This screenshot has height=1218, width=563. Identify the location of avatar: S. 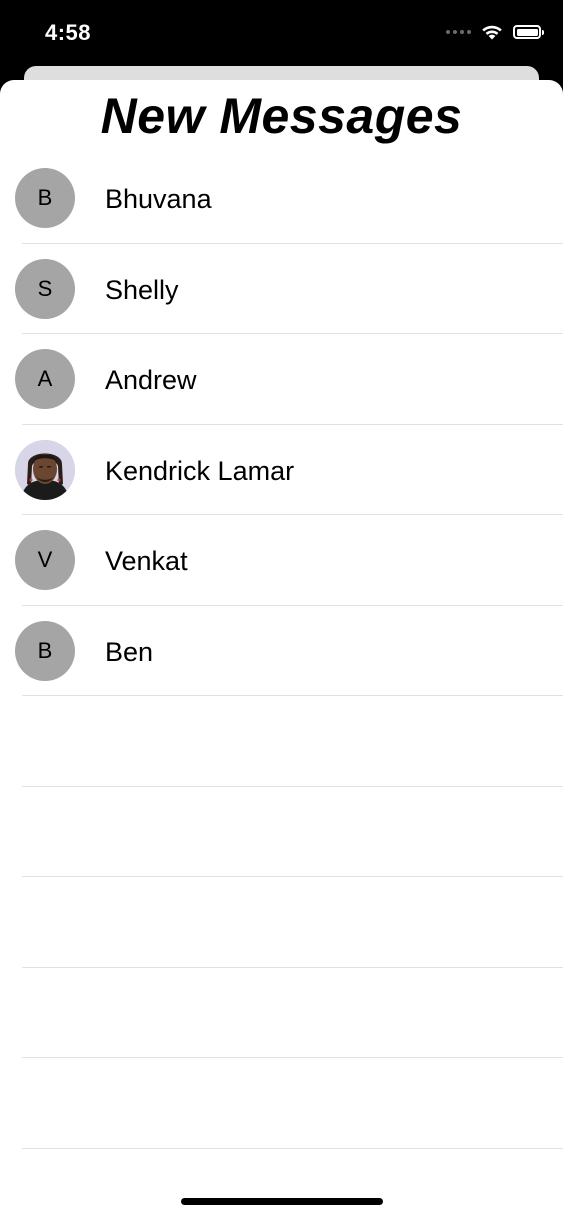
(45, 288).